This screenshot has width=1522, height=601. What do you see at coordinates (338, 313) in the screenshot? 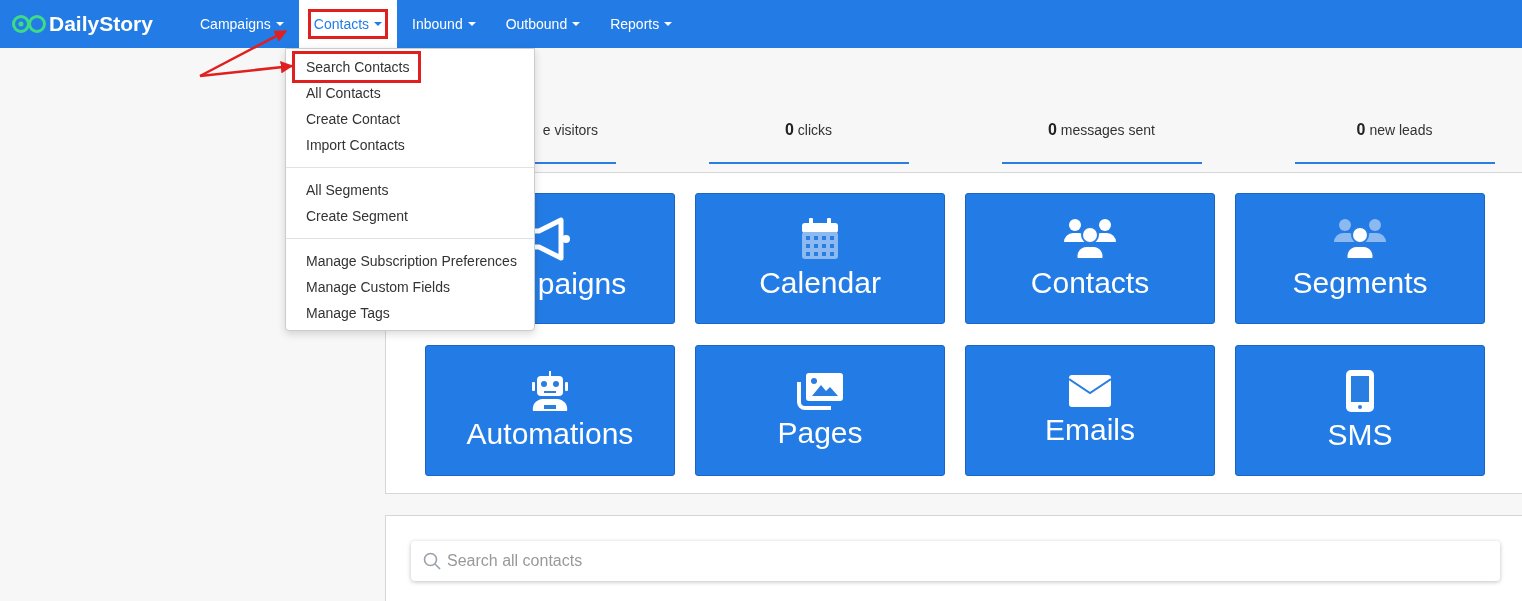
I see `menu-item: Manage Tags` at bounding box center [338, 313].